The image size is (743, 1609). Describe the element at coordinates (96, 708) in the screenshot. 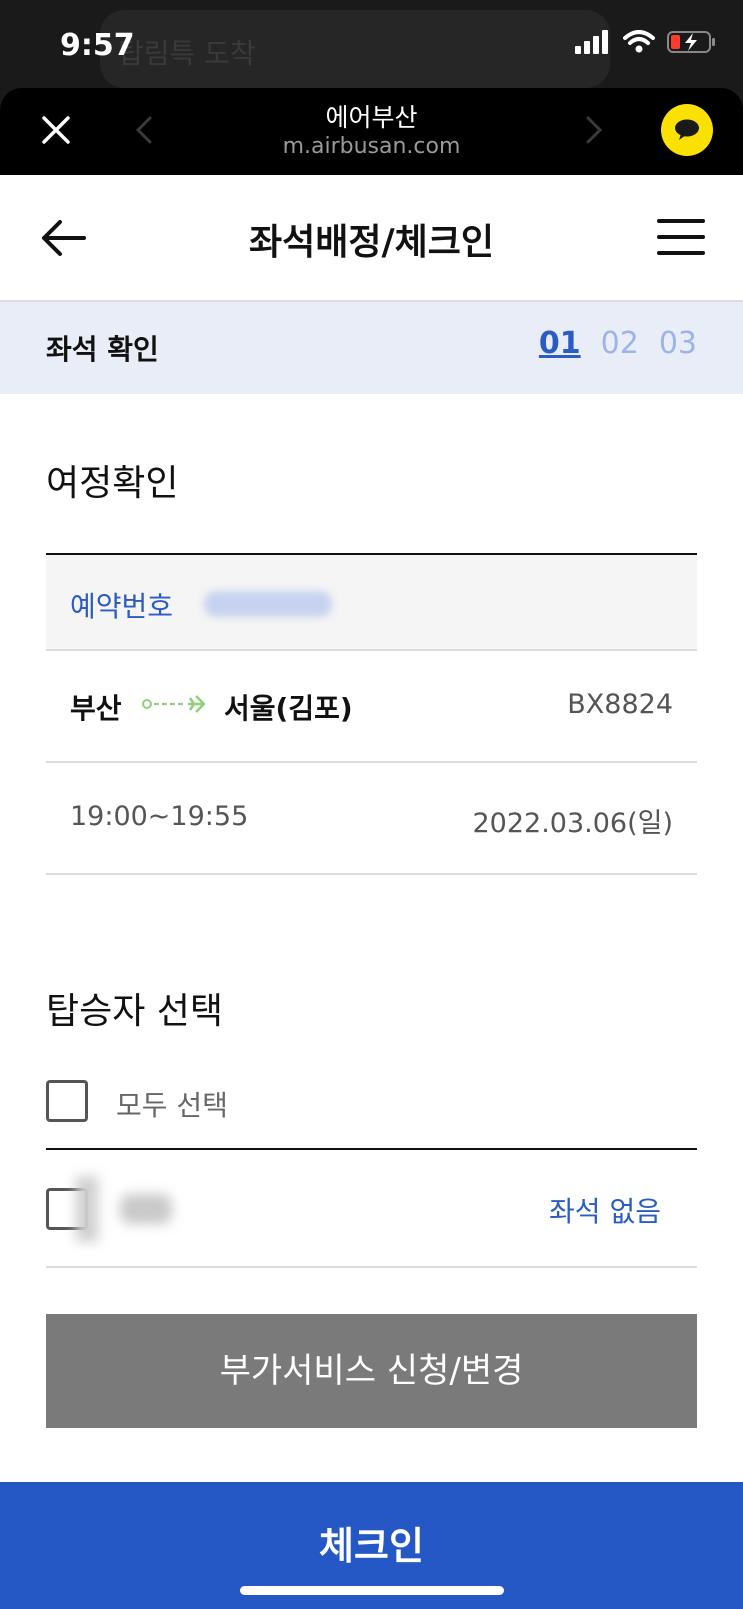

I see `departure-city: 부산` at that location.